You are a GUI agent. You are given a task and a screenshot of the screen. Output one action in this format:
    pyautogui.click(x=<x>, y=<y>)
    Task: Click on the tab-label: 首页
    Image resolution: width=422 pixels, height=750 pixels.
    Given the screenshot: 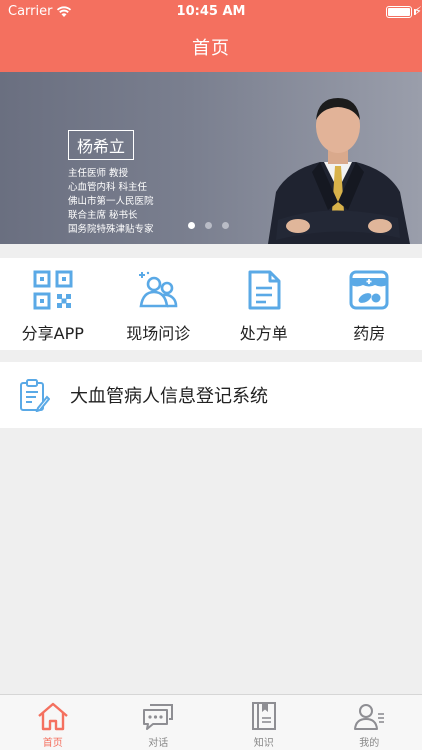 What is the action you would take?
    pyautogui.click(x=52, y=743)
    